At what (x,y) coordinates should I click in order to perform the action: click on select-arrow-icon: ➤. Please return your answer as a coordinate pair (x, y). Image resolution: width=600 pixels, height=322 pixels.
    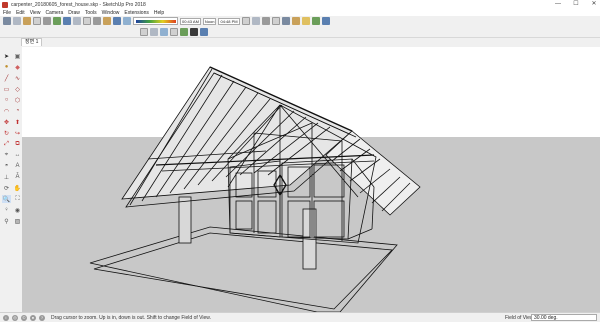
    Looking at the image, I should click on (6, 56).